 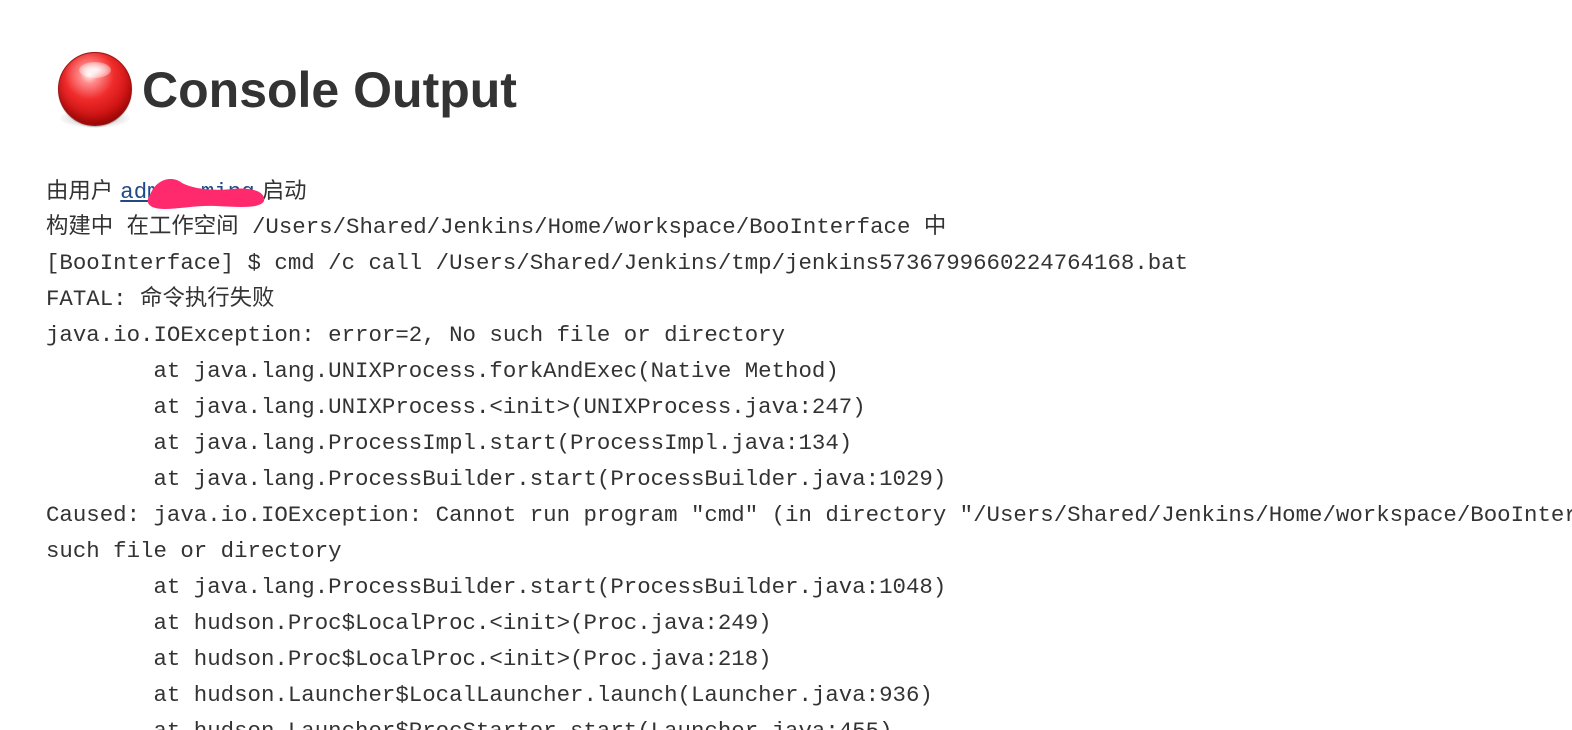 I want to click on console-line: such file or directory, so click(x=194, y=551).